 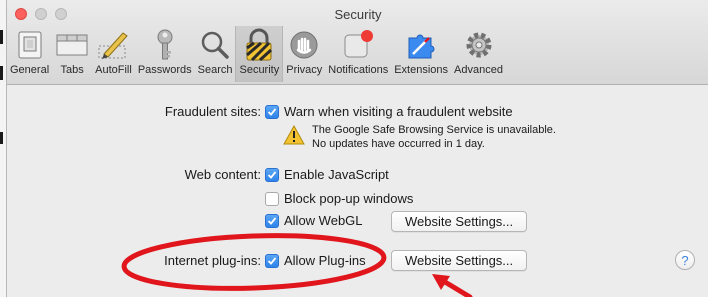 What do you see at coordinates (398, 144) in the screenshot?
I see `warning-line-2: No updates have occurred in 1 day.` at bounding box center [398, 144].